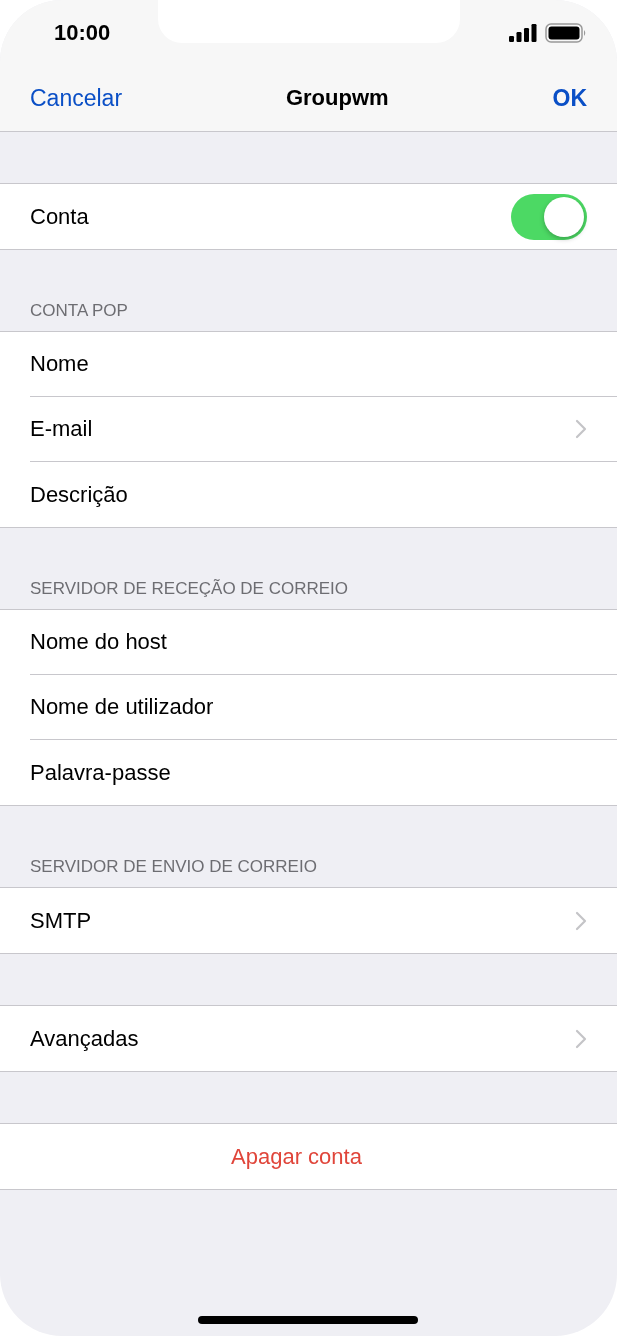  Describe the element at coordinates (523, 32) in the screenshot. I see `signal-icon` at that location.